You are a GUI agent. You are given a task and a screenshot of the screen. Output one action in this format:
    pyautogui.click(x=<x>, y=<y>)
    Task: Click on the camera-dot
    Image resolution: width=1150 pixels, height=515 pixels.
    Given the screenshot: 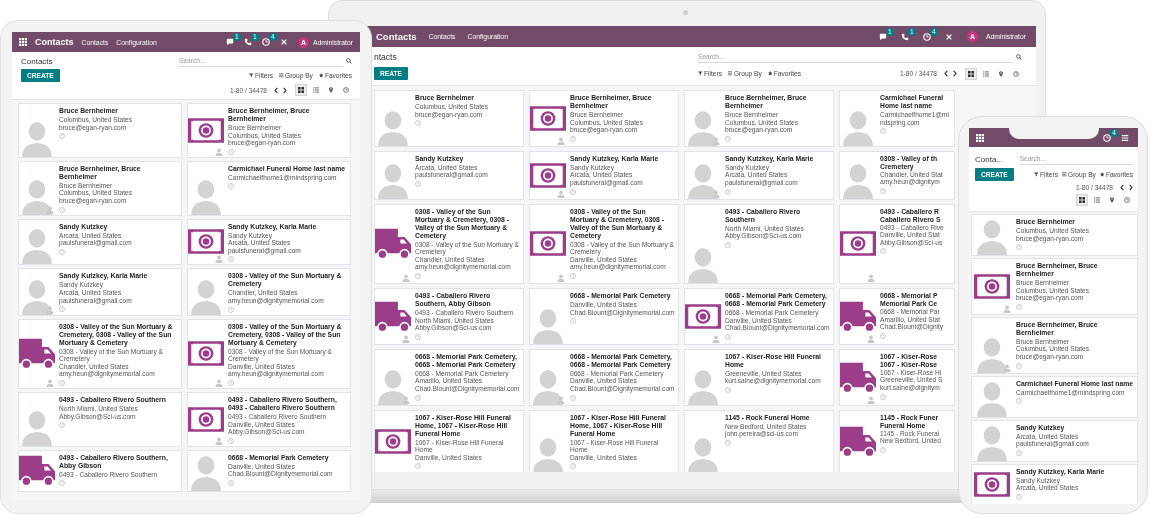 What is the action you would take?
    pyautogui.click(x=685, y=12)
    